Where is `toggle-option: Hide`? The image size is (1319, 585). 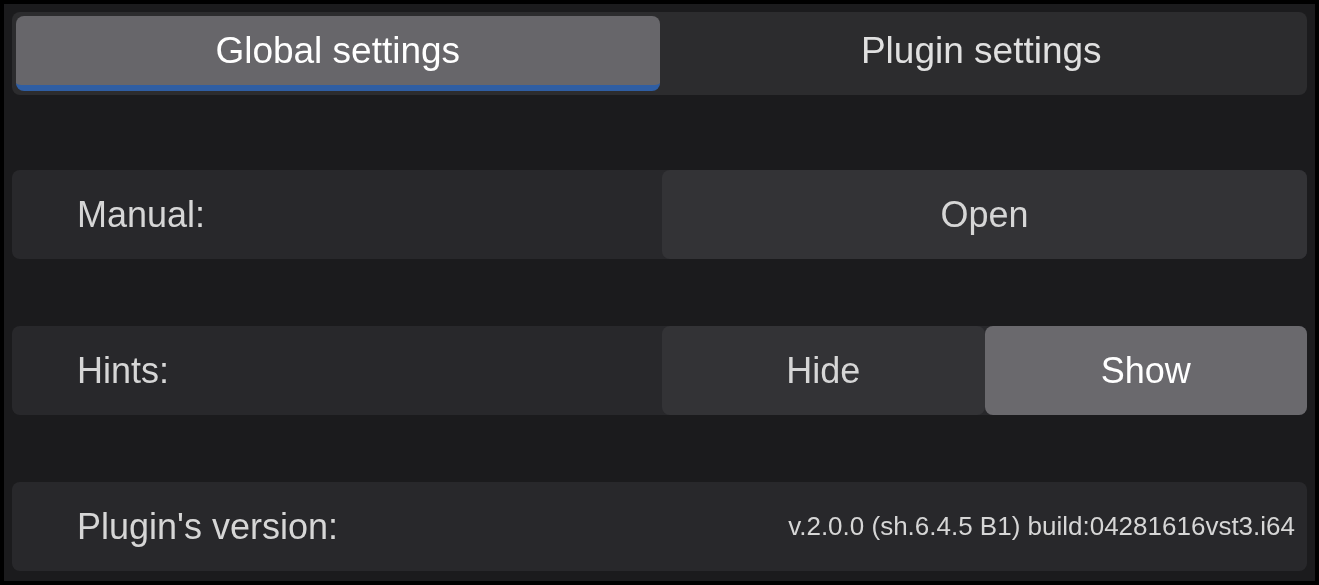 toggle-option: Hide is located at coordinates (823, 370).